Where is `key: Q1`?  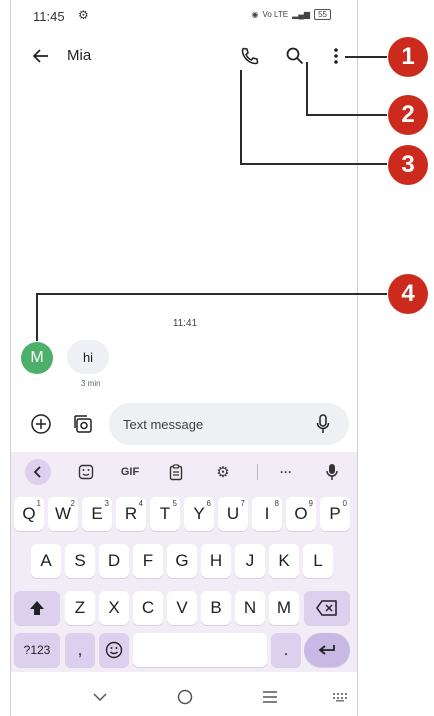 key: Q1 is located at coordinates (29, 514).